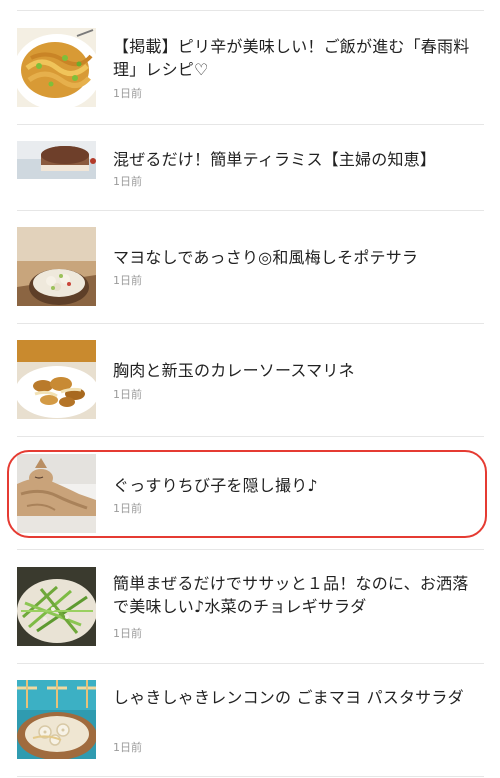 Image resolution: width=500 pixels, height=778 pixels. I want to click on potato-salad-photo, so click(56, 266).